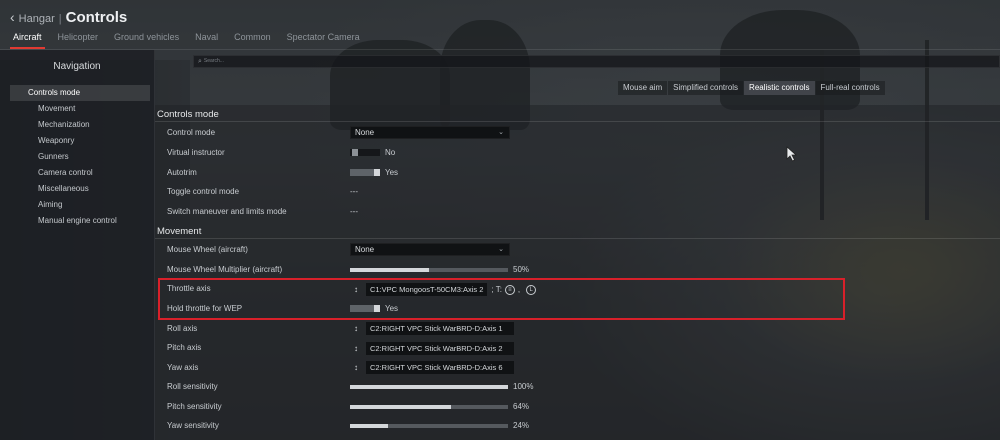  Describe the element at coordinates (179, 231) in the screenshot. I see `section-title-movement: Movement` at that location.